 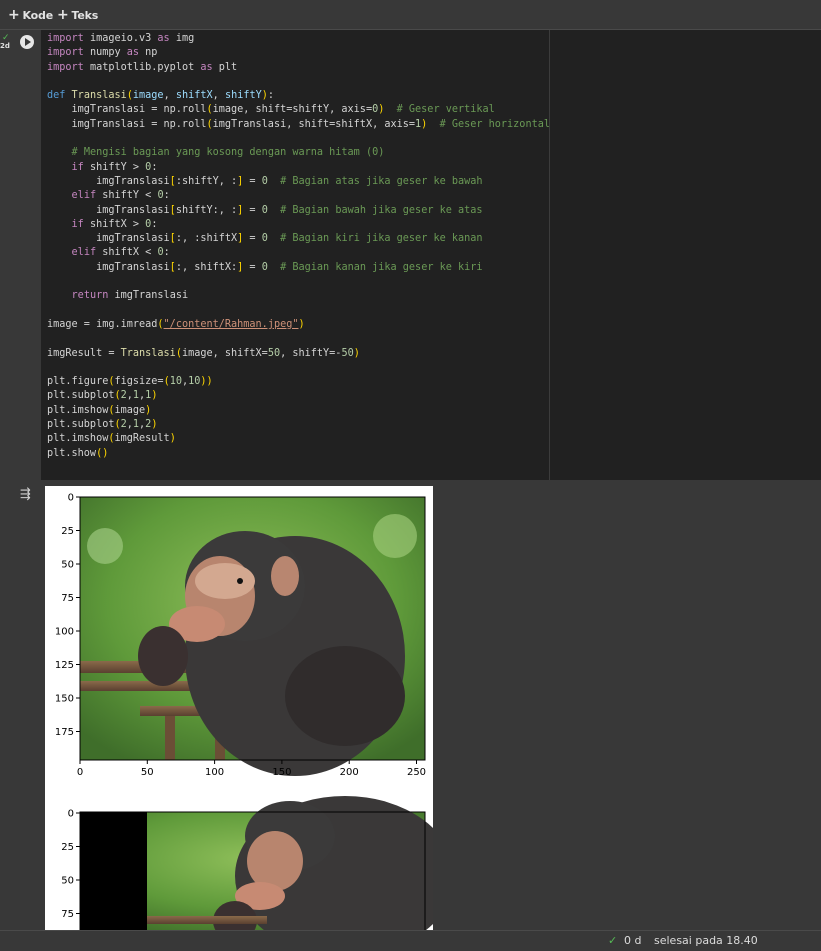 What do you see at coordinates (5, 46) in the screenshot?
I see `cell-execution-count: 2d` at bounding box center [5, 46].